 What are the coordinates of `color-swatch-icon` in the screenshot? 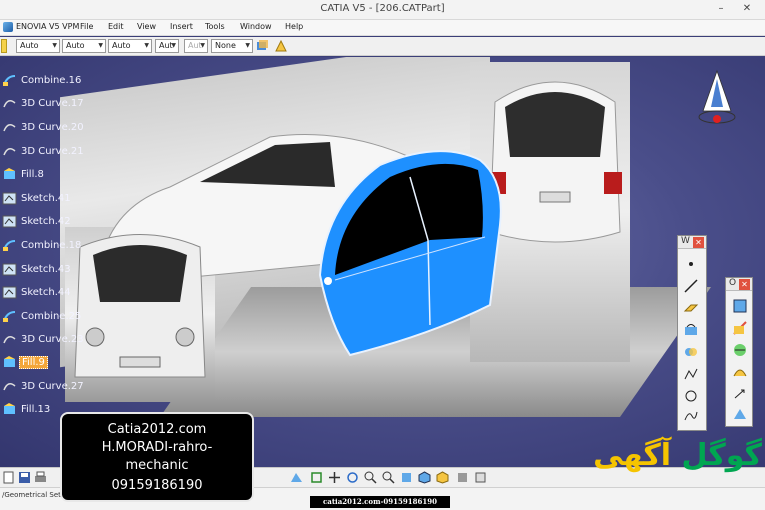 It's located at (4, 46).